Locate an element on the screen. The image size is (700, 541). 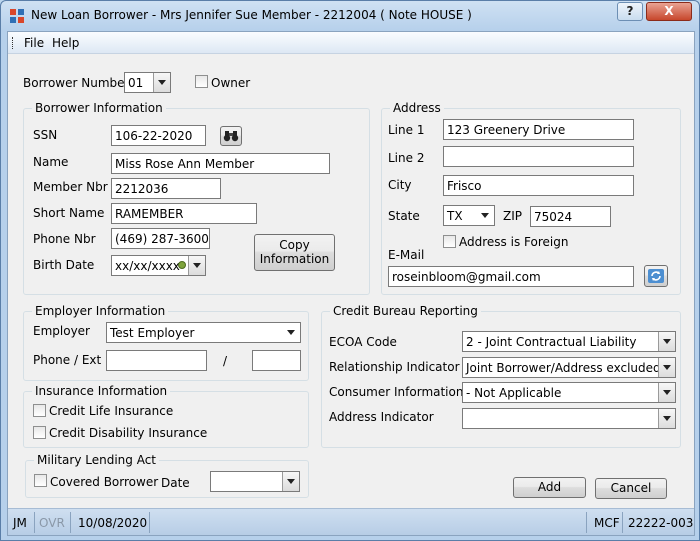
zip-label: ZIP is located at coordinates (512, 216).